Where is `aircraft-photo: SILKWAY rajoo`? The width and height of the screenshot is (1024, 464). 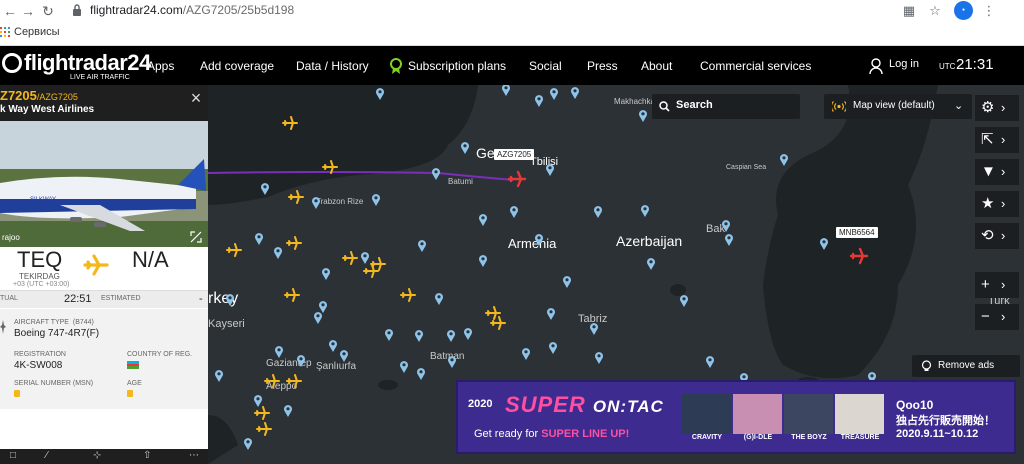 aircraft-photo: SILKWAY rajoo is located at coordinates (104, 184).